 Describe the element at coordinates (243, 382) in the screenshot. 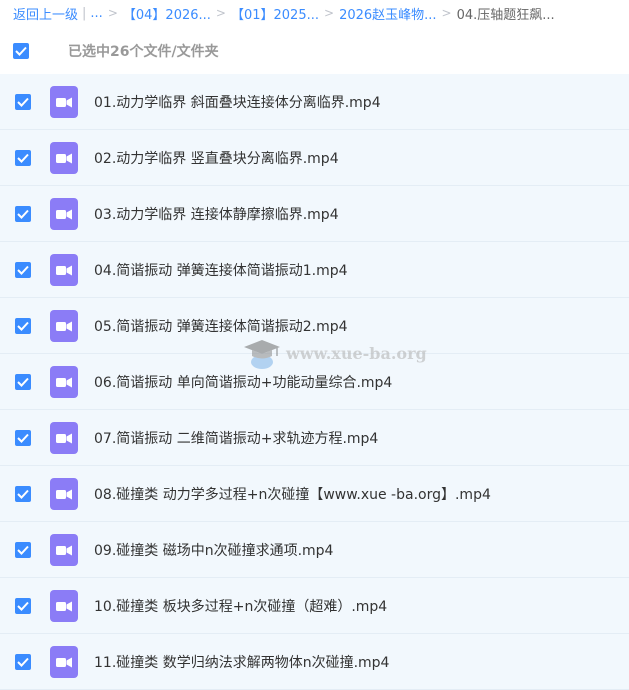

I see `file-name: 06.简谐振动 单向简谐振动+功能动量综合.mp4` at that location.